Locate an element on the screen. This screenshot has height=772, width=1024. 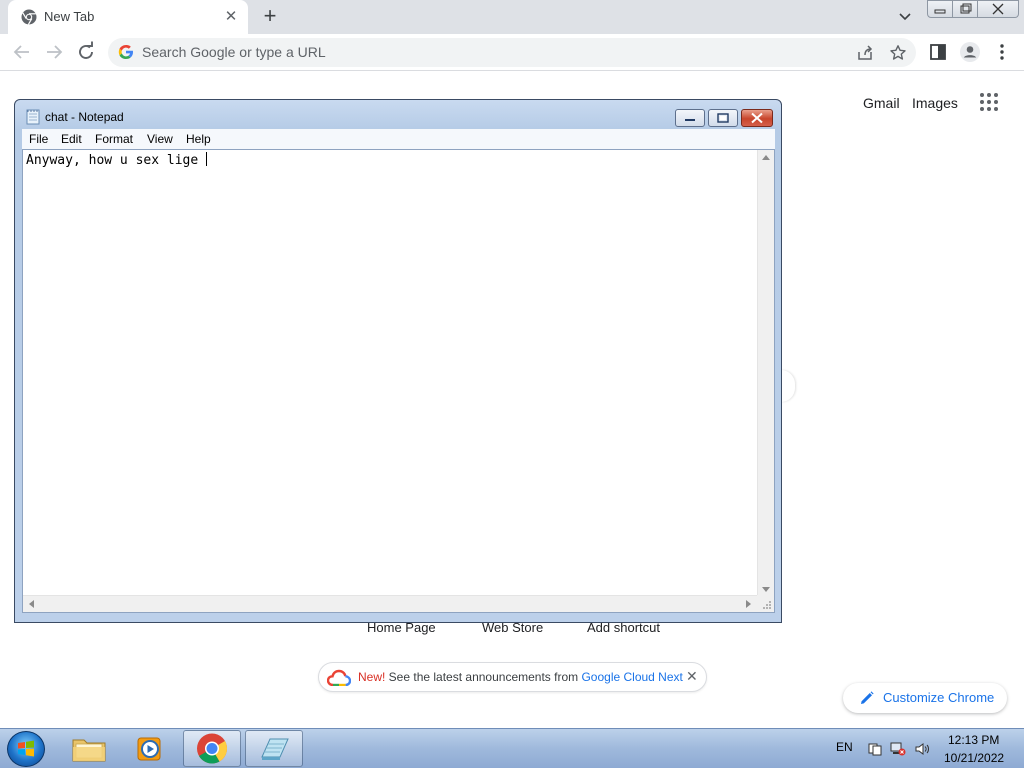
scroll-up-arrow-icon is located at coordinates (766, 157).